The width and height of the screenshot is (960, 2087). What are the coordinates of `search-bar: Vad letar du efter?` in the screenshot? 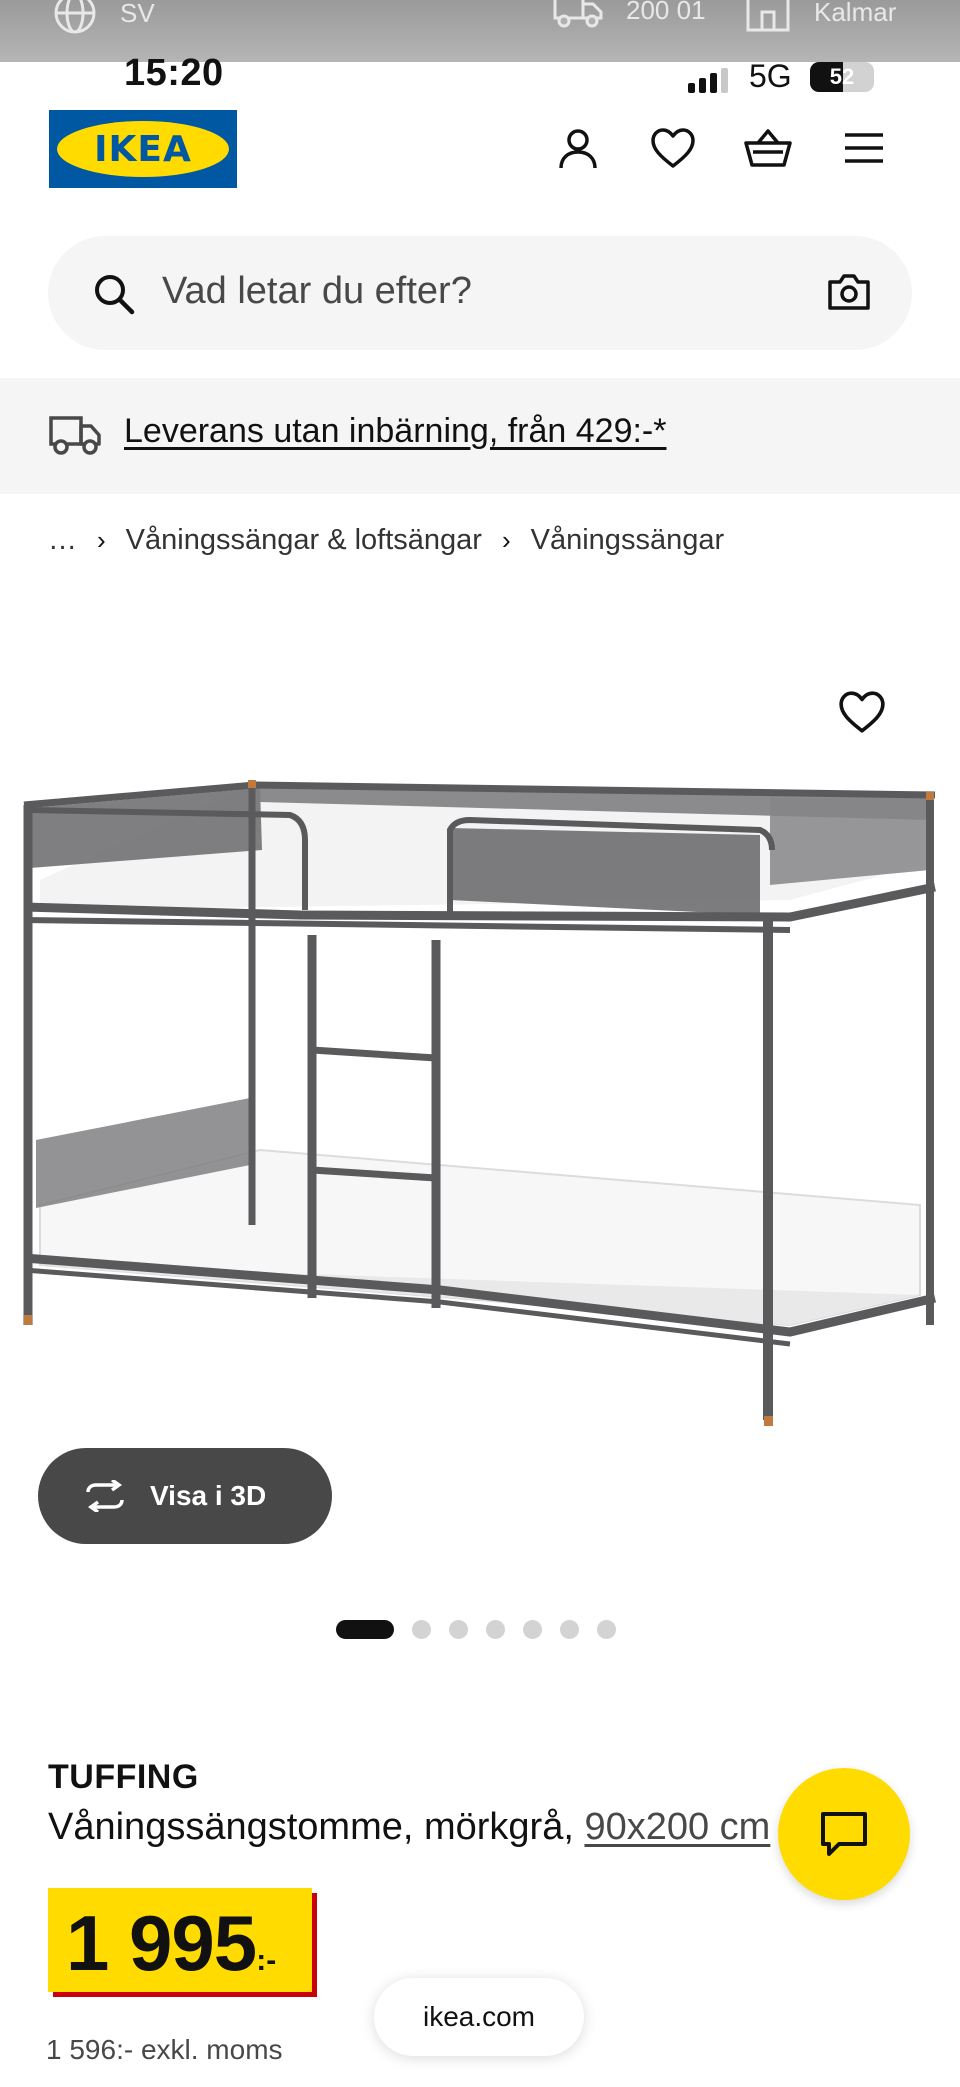 It's located at (480, 293).